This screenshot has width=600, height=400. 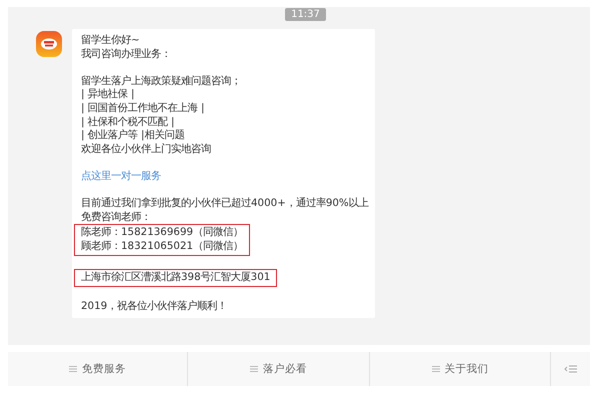 What do you see at coordinates (121, 176) in the screenshot?
I see `service-link: 点这里一对一服务` at bounding box center [121, 176].